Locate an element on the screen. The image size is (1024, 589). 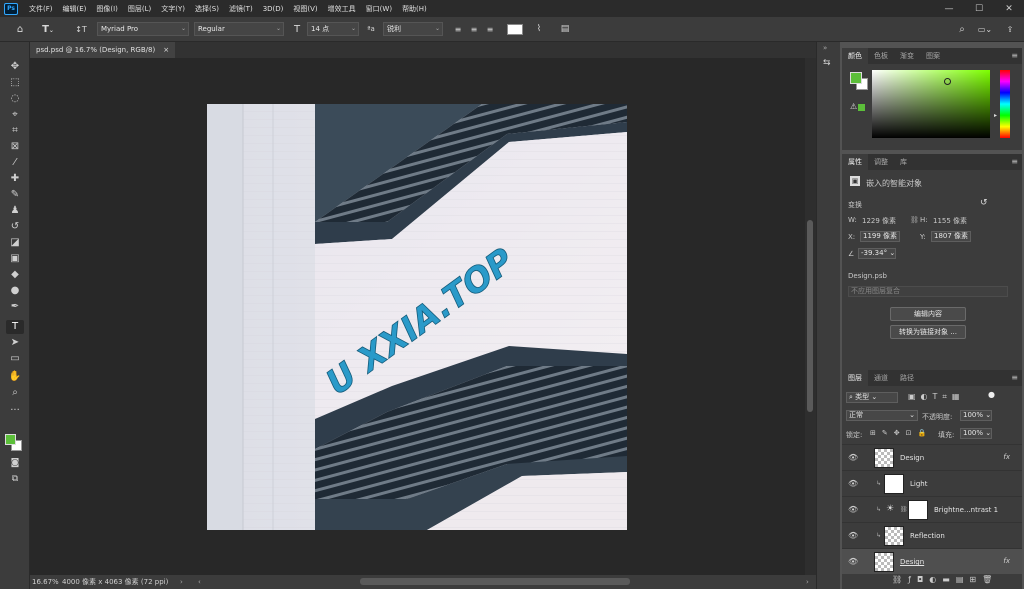
layer-name: Brightne...ntrast 1 is located at coordinates (966, 510).